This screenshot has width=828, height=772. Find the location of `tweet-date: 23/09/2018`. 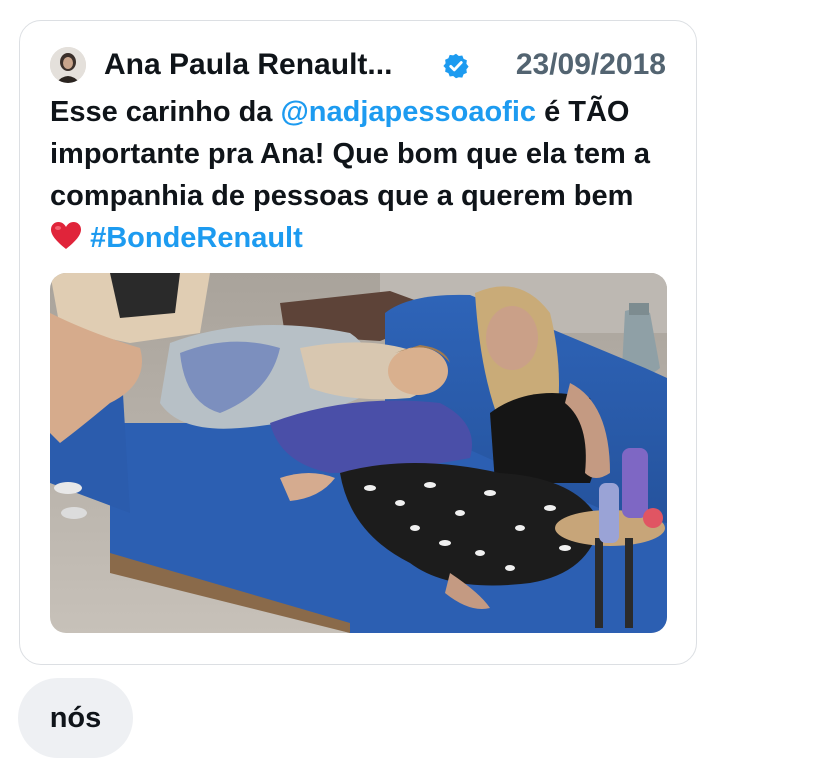

tweet-date: 23/09/2018 is located at coordinates (590, 64).